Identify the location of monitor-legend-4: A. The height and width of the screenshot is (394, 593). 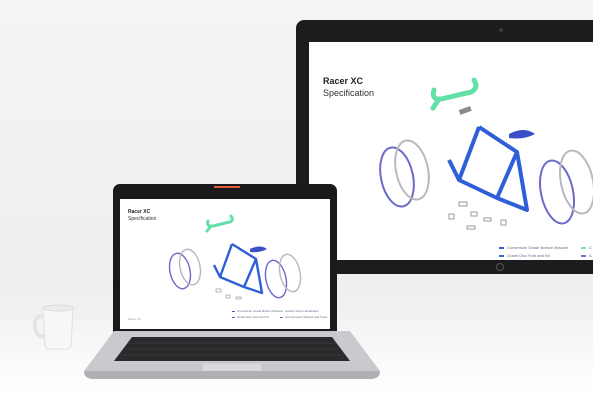
(586, 255).